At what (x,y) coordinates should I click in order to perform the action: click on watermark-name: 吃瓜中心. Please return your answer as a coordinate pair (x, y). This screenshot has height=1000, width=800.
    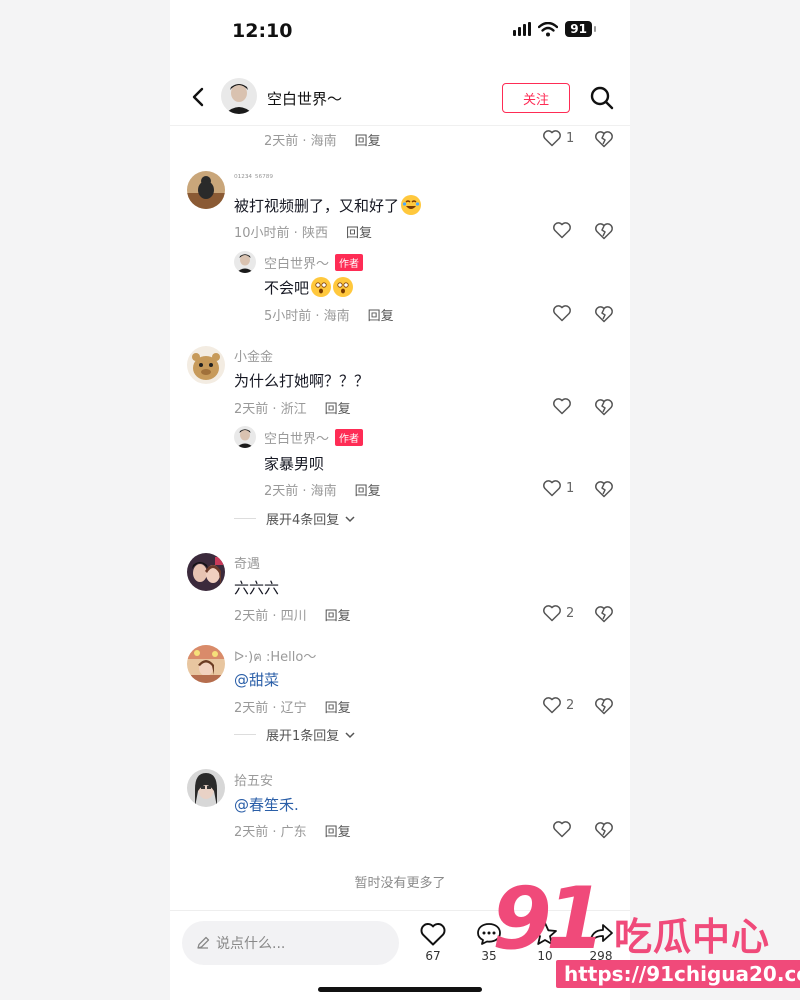
    Looking at the image, I should click on (692, 937).